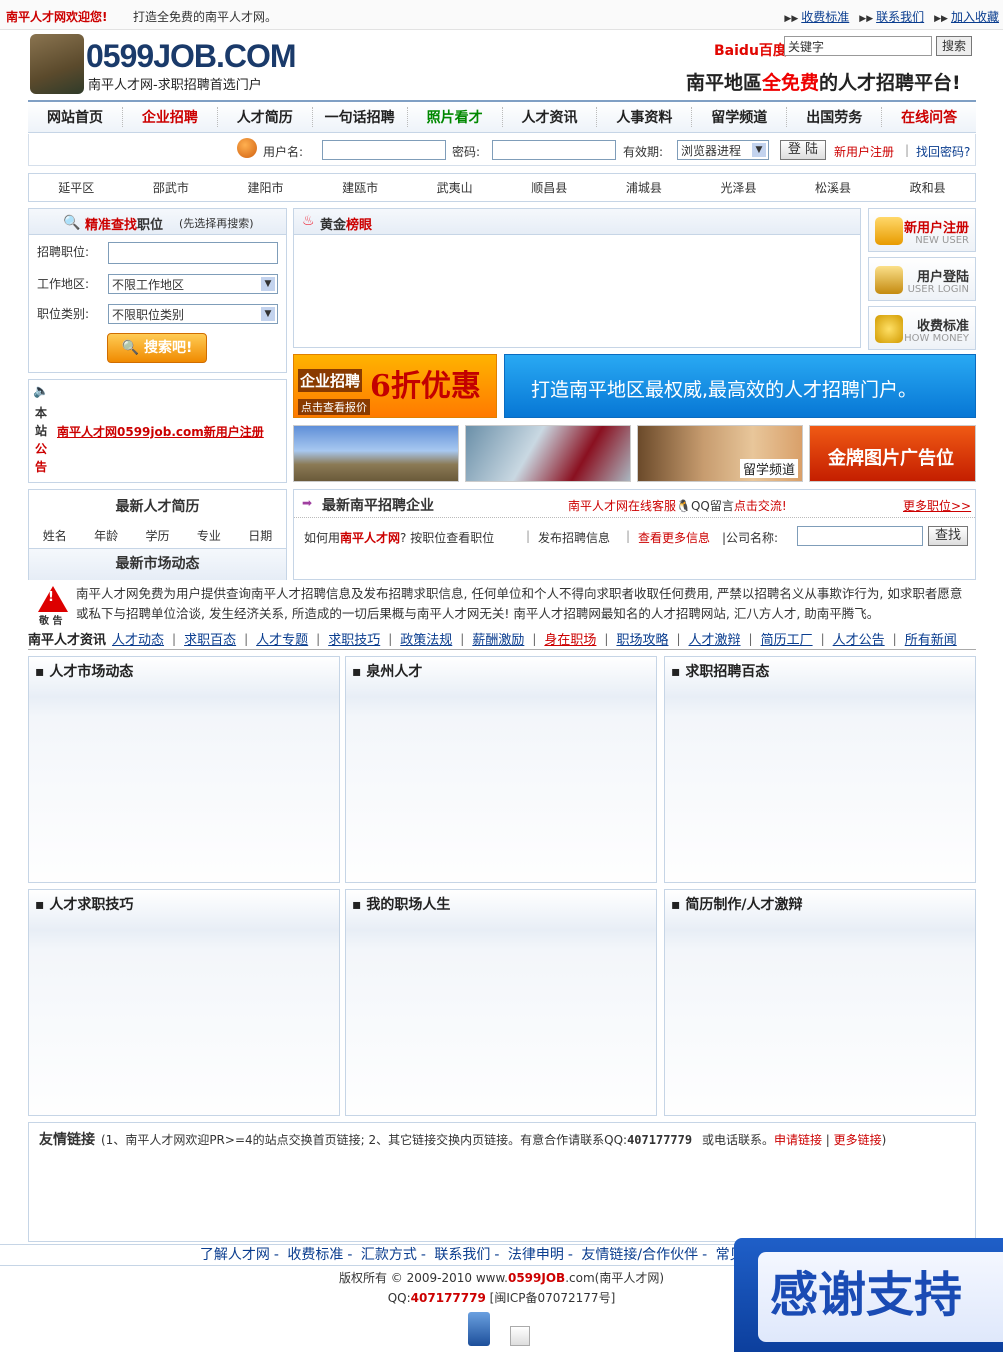 The image size is (1003, 1352). I want to click on more-info-link: 查看更多信息, so click(674, 537).